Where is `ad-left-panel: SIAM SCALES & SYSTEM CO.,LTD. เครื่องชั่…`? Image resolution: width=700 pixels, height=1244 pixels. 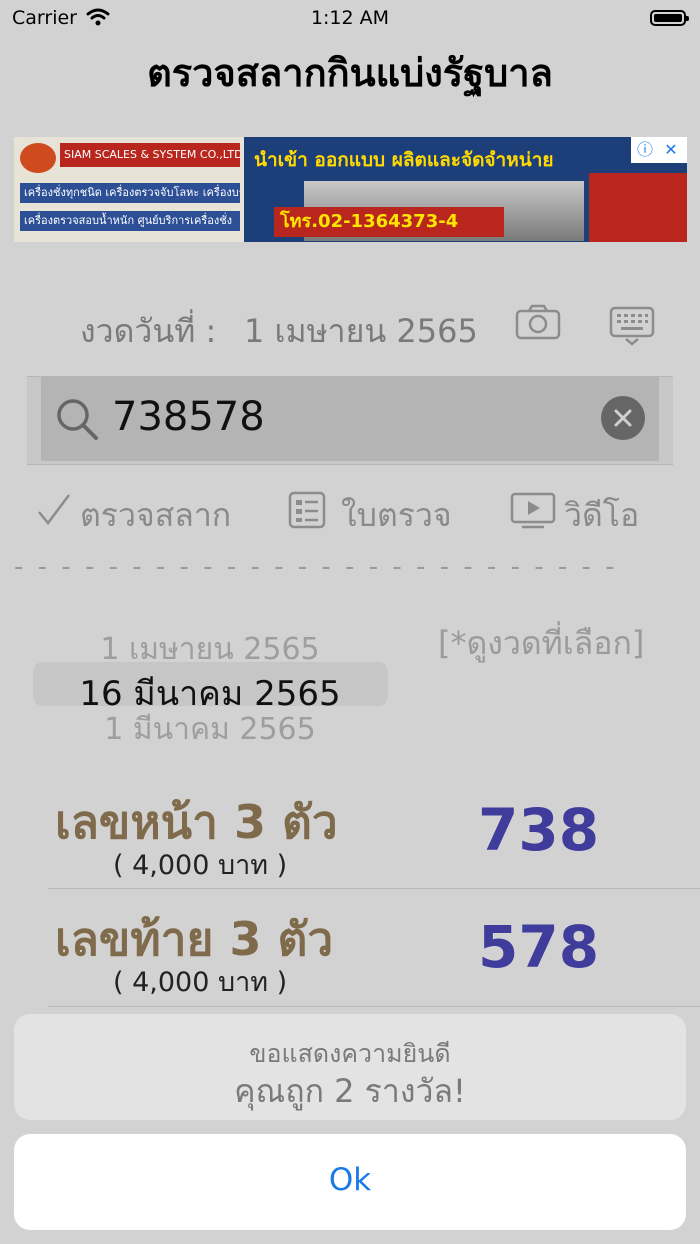 ad-left-panel: SIAM SCALES & SYSTEM CO.,LTD. เครื่องชั่… is located at coordinates (129, 189).